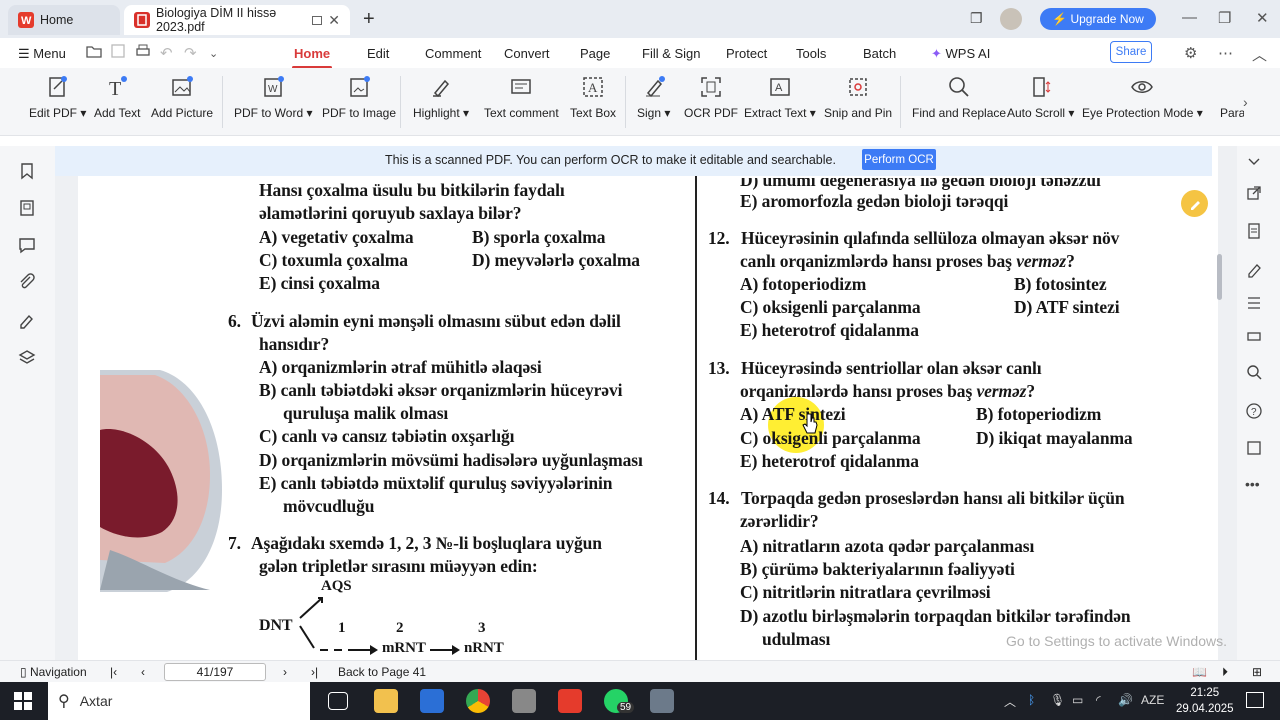 The height and width of the screenshot is (720, 1280). I want to click on undo-icon: ↶, so click(166, 53).